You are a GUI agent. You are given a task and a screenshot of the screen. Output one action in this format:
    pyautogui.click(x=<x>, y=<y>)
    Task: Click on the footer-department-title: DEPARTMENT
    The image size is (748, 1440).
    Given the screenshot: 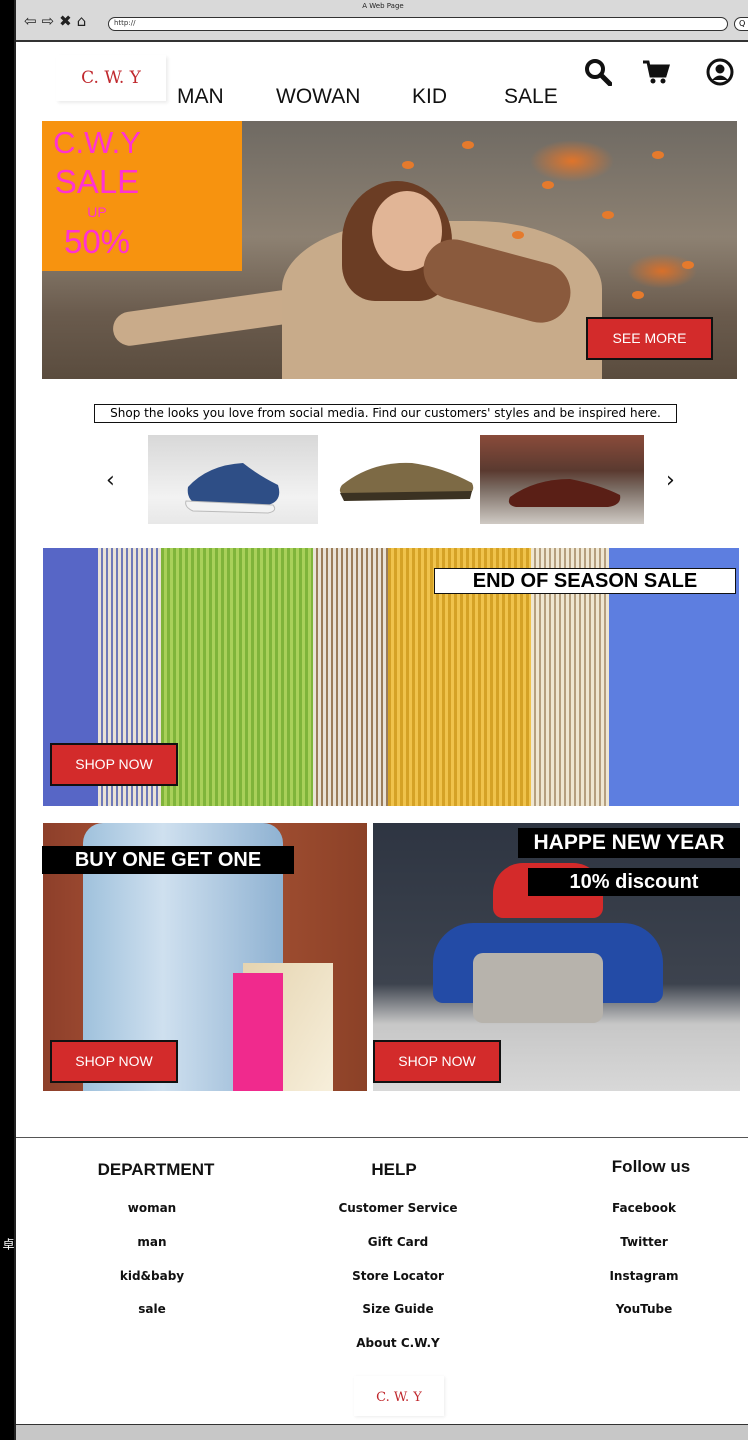 What is the action you would take?
    pyautogui.click(x=156, y=1169)
    